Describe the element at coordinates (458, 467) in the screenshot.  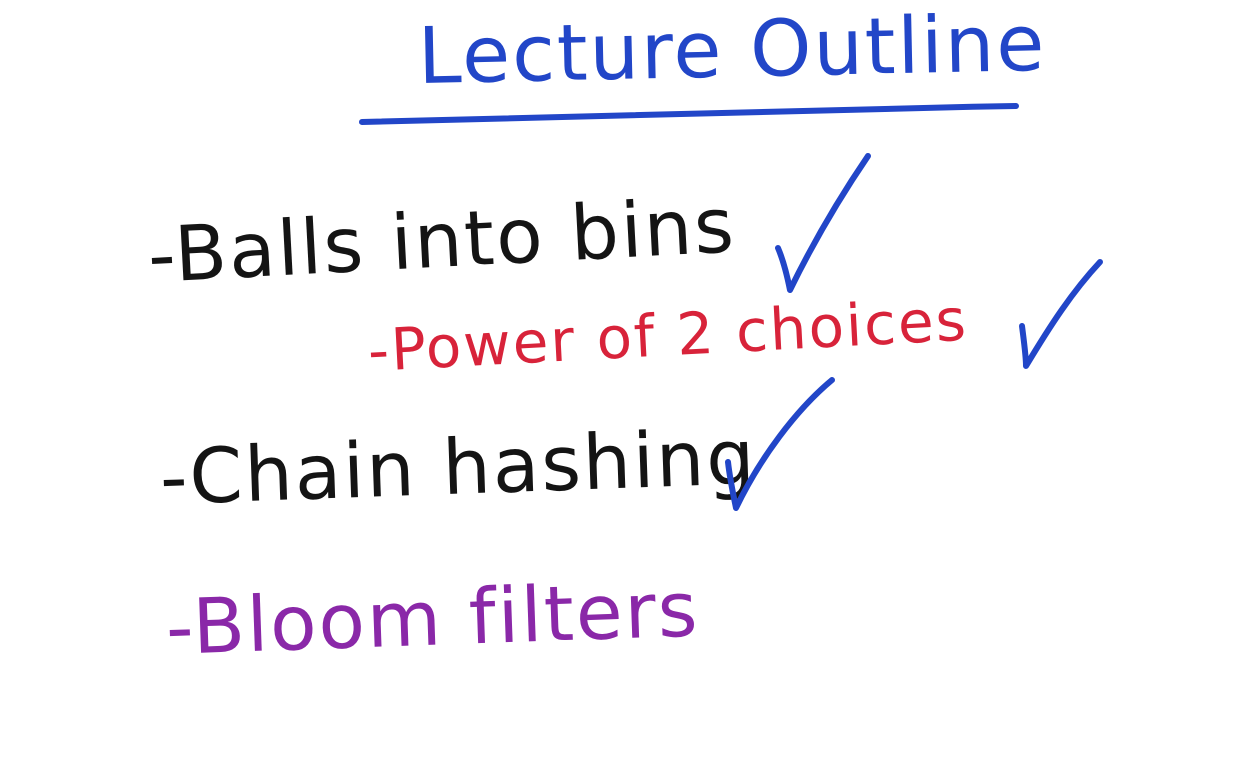
I see `outline-item-chain-hashing: -Chain hashing` at that location.